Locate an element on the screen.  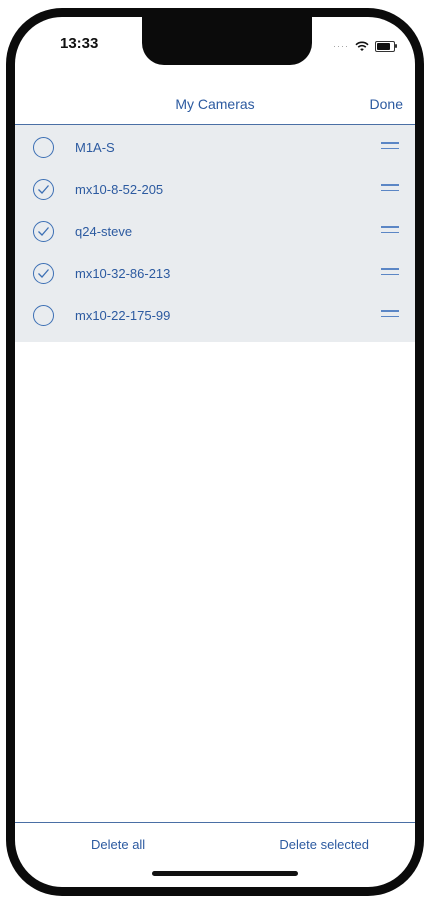
nav-bar: My Cameras Done is located at coordinates (215, 108).